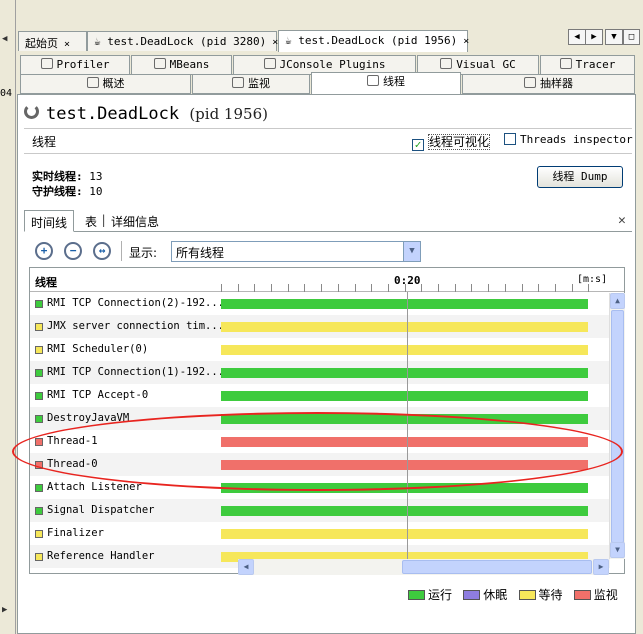 This screenshot has width=643, height=634. Describe the element at coordinates (594, 37) in the screenshot. I see `tab-scroll-right-icon: ▶` at that location.